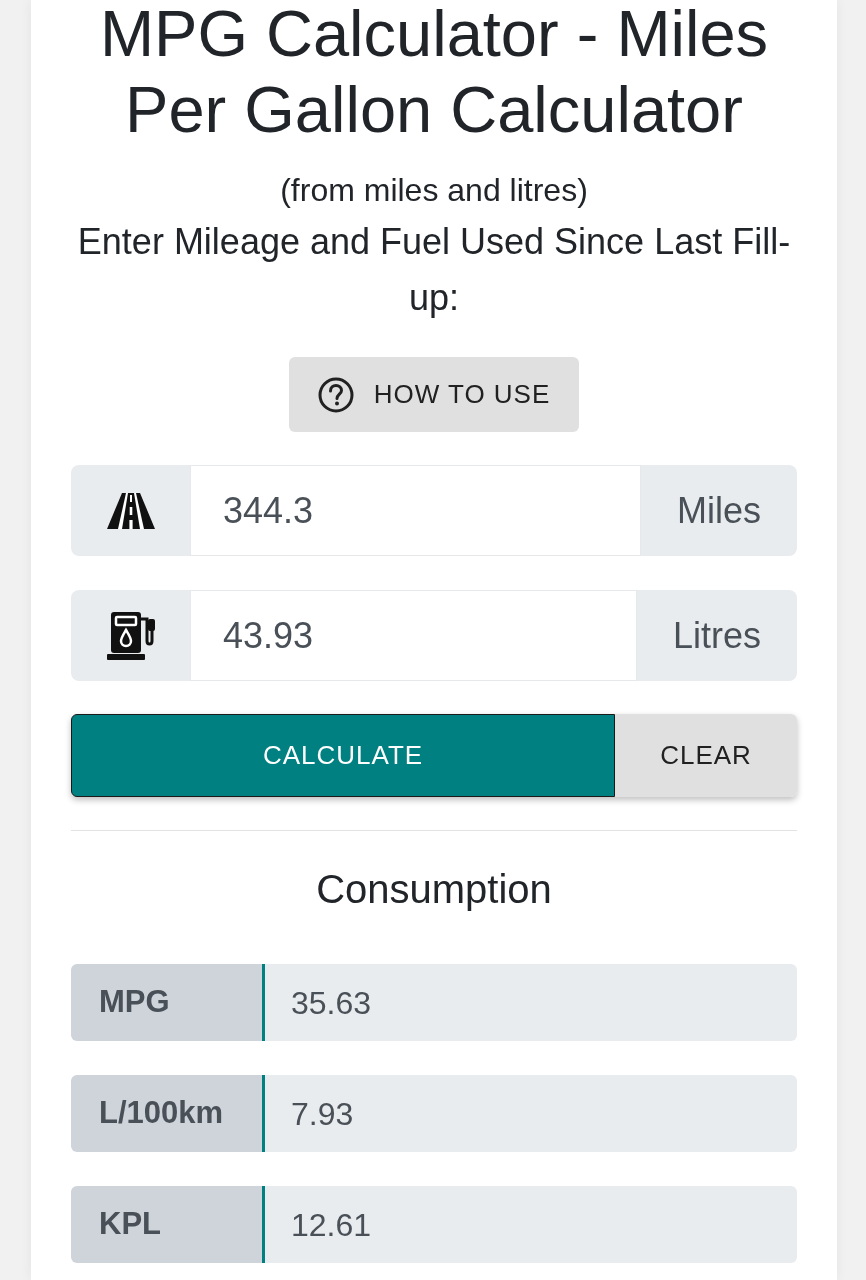 The image size is (866, 1280). What do you see at coordinates (434, 74) in the screenshot?
I see `page-title: MPG Calculator - Miles Per Gallon Calculator` at bounding box center [434, 74].